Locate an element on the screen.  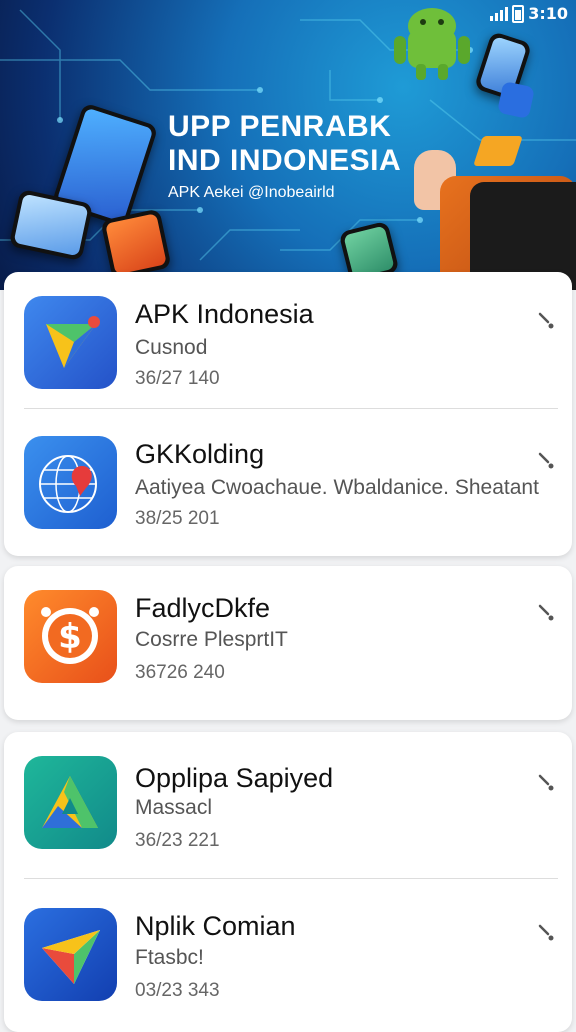
app-name: Opplipa Sapiyed is located at coordinates (234, 778).